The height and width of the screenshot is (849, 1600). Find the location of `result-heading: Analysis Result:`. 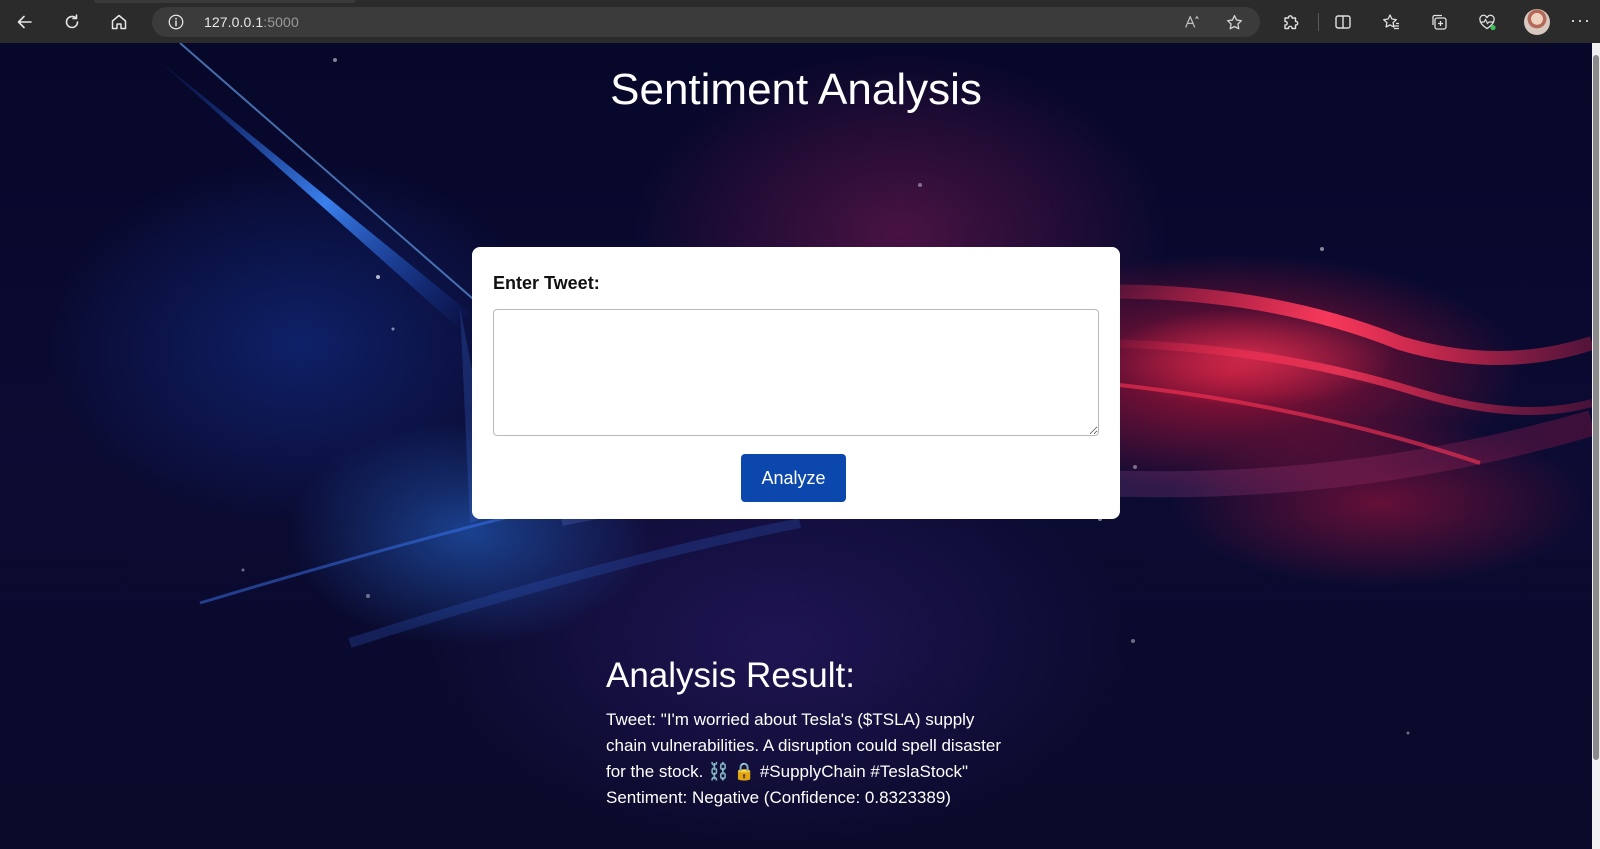

result-heading: Analysis Result: is located at coordinates (730, 675).